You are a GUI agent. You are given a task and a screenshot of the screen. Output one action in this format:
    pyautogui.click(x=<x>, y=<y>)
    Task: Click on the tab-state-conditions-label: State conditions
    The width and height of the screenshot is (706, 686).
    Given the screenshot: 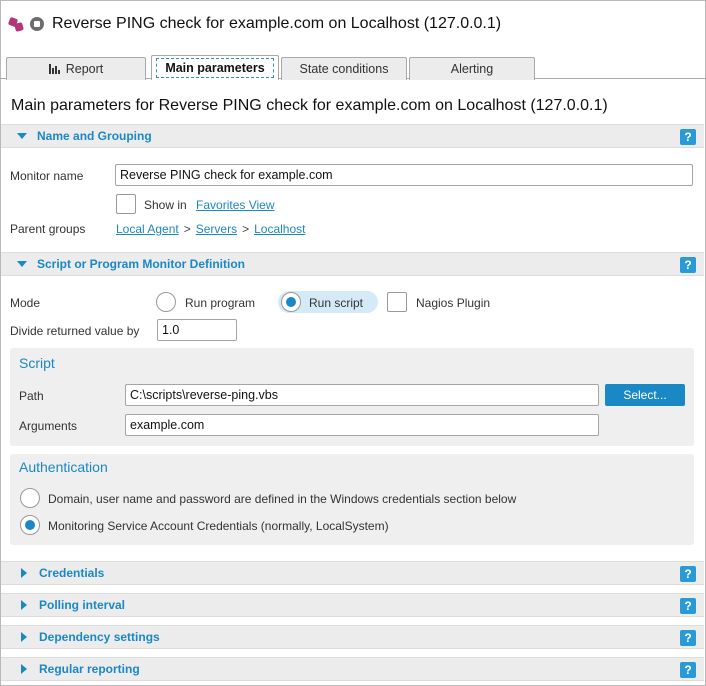 What is the action you would take?
    pyautogui.click(x=344, y=69)
    